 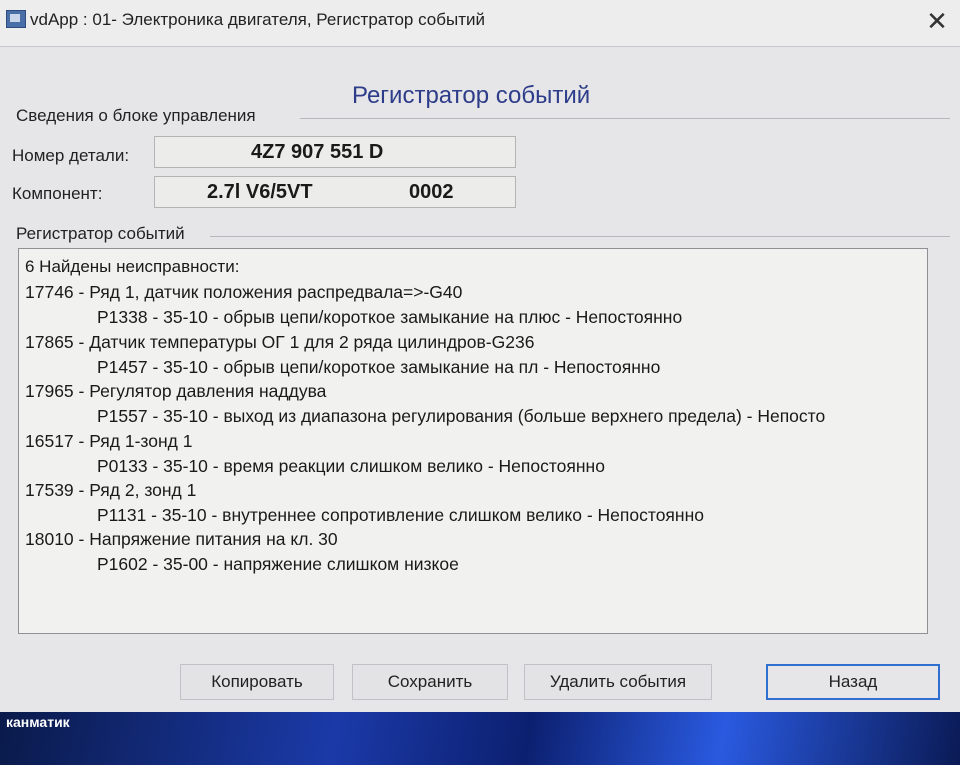 I want to click on delete-events-button: Удалить события, so click(x=618, y=682).